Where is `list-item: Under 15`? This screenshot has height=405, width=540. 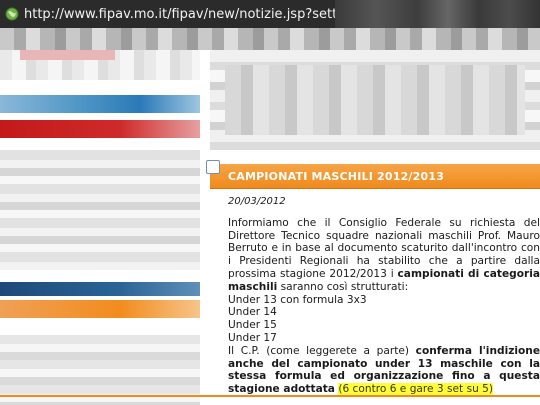 list-item: Under 15 is located at coordinates (252, 325).